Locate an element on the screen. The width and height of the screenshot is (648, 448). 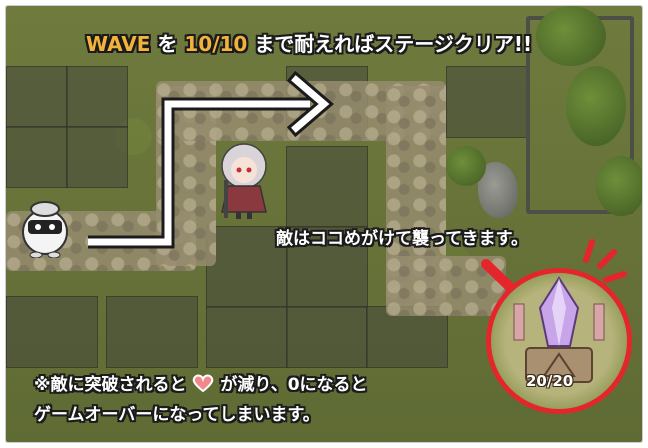
note-line1-pre: ※敵に突破されると is located at coordinates (110, 385).